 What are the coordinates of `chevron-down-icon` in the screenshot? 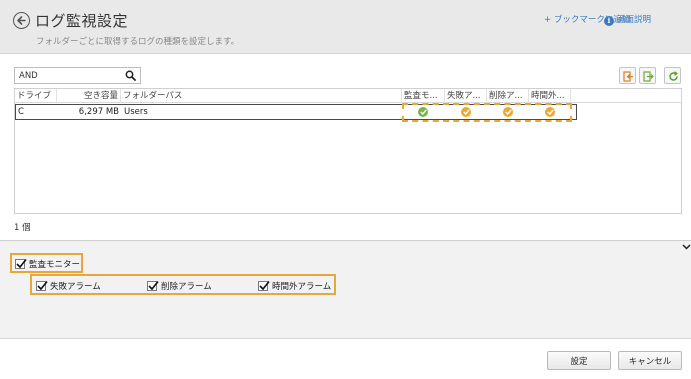 It's located at (686, 248).